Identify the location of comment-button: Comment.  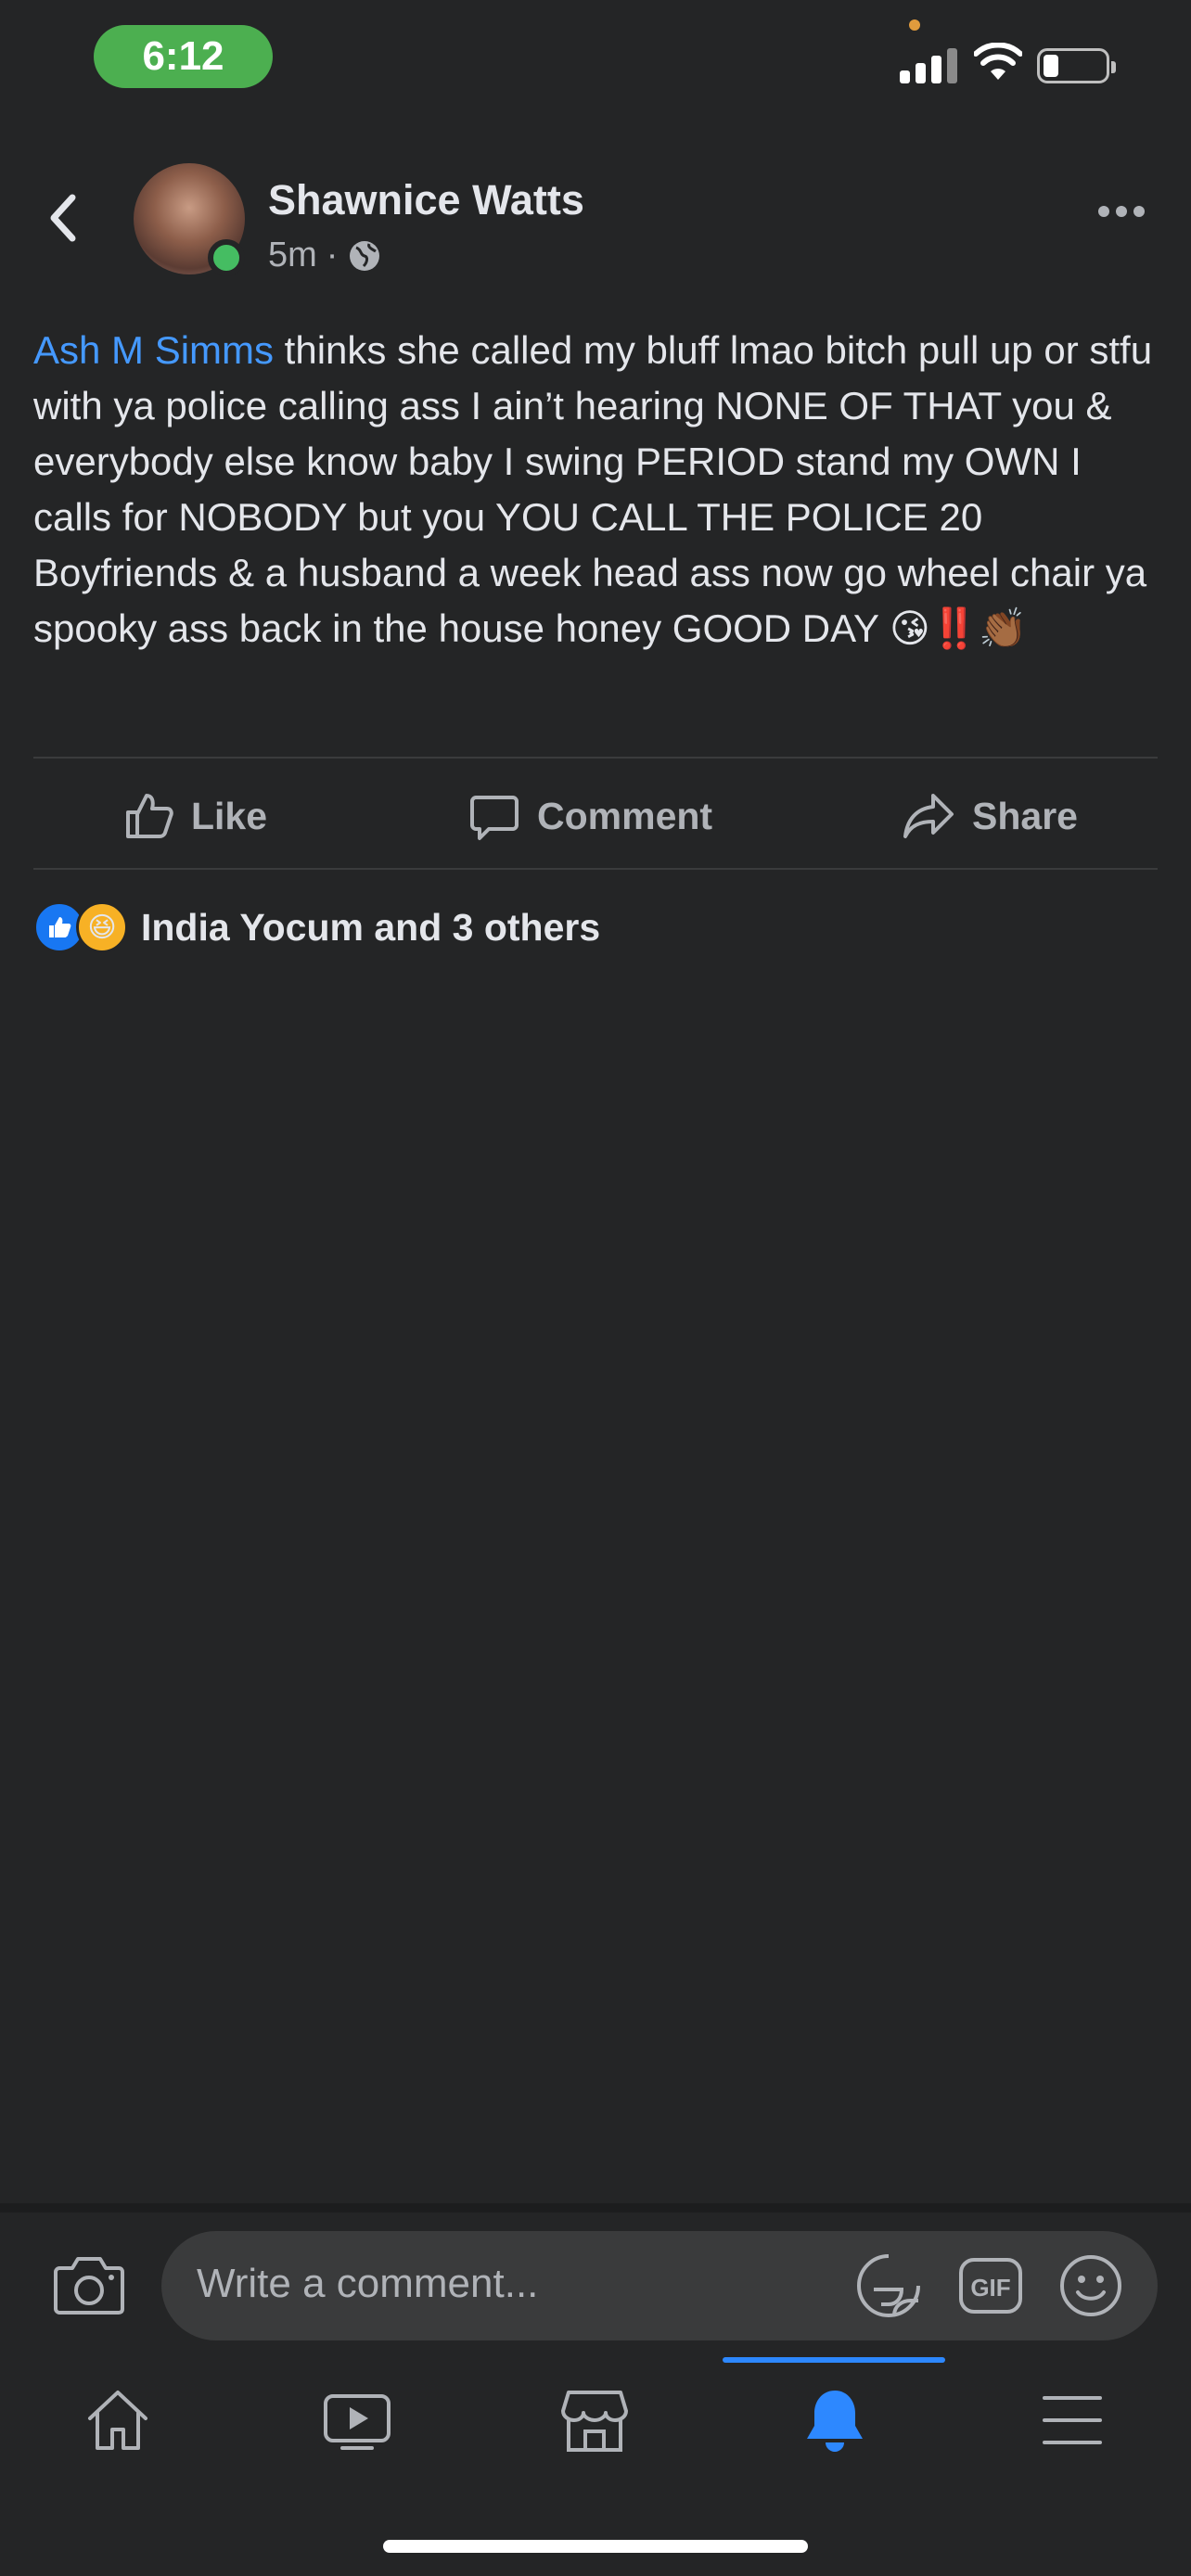
(590, 816).